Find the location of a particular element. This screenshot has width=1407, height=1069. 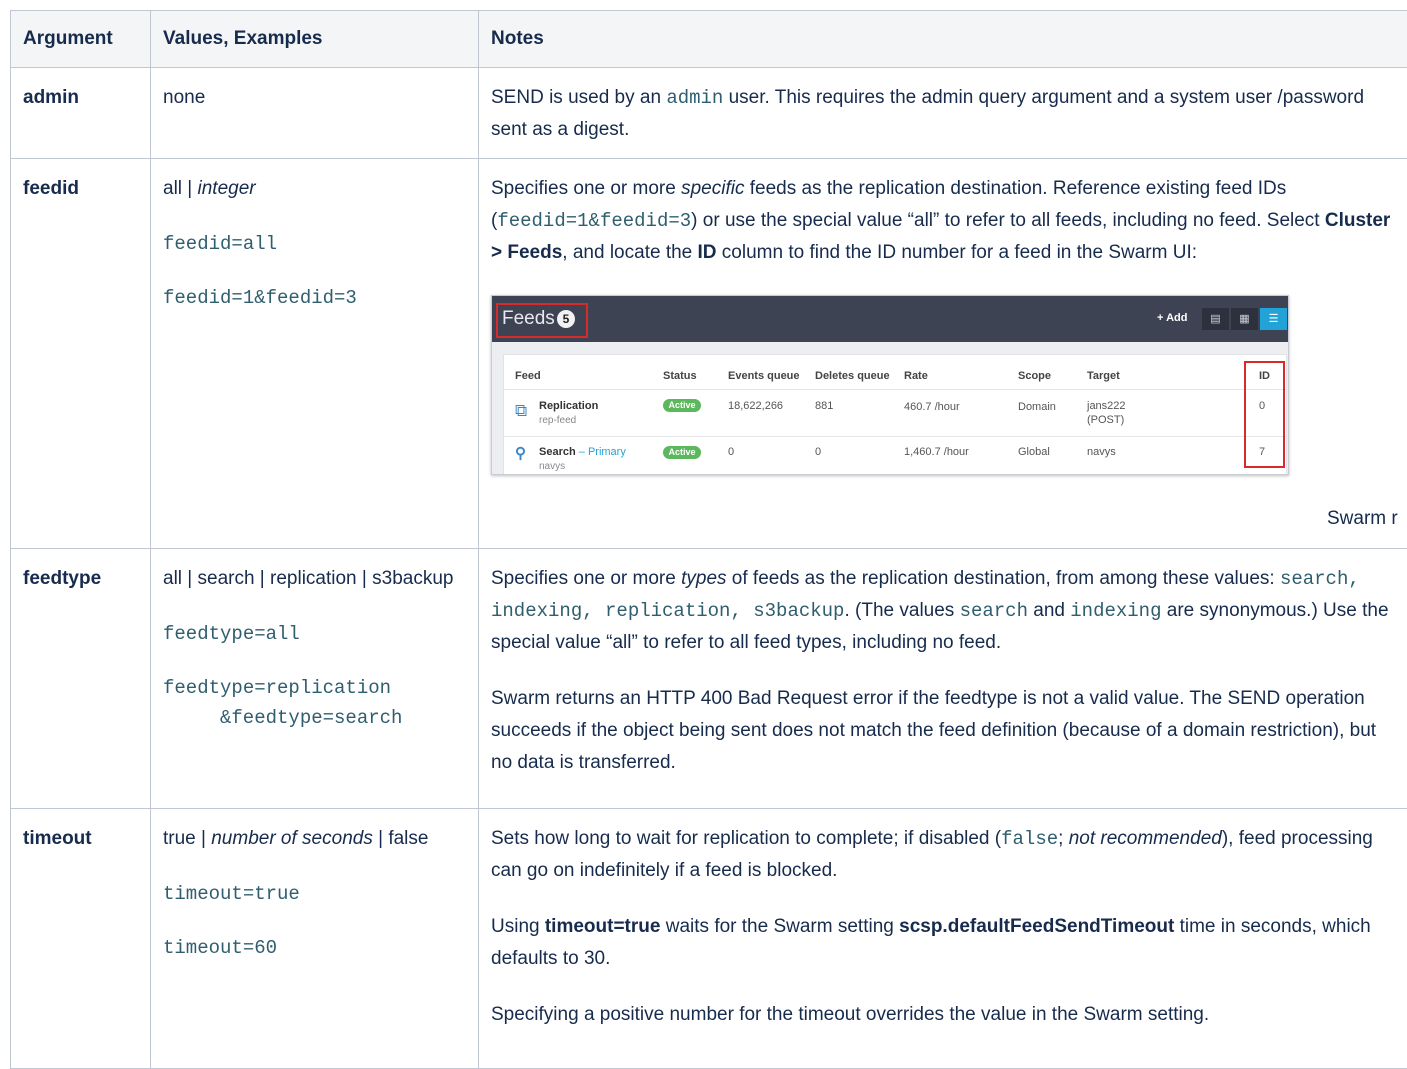

example-feedtype-multi-cont: &feedtype=search is located at coordinates (314, 718).